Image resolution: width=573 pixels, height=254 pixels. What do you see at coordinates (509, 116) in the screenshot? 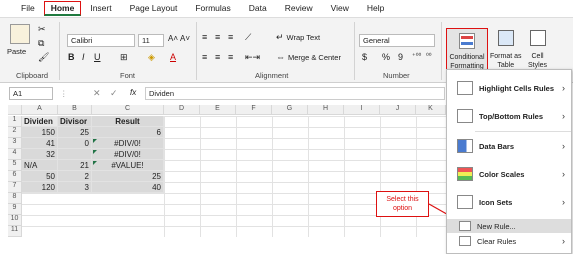
I see `menu-item-top-bottom-rules: Top/Bottom Rules ›` at bounding box center [509, 116].